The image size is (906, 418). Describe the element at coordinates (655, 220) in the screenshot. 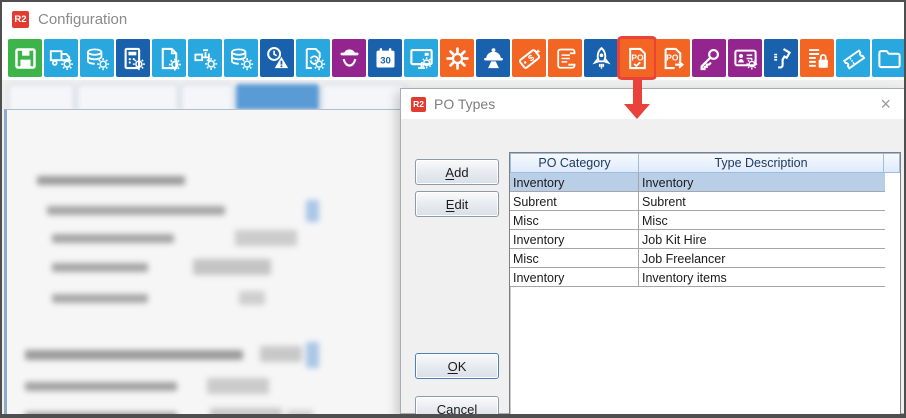

I see `cell-type-description: Misc` at that location.